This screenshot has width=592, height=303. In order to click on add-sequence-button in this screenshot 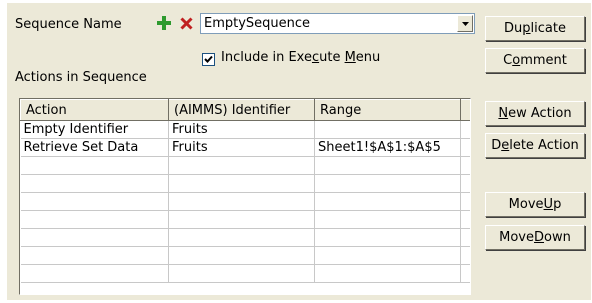, I will do `click(164, 23)`.